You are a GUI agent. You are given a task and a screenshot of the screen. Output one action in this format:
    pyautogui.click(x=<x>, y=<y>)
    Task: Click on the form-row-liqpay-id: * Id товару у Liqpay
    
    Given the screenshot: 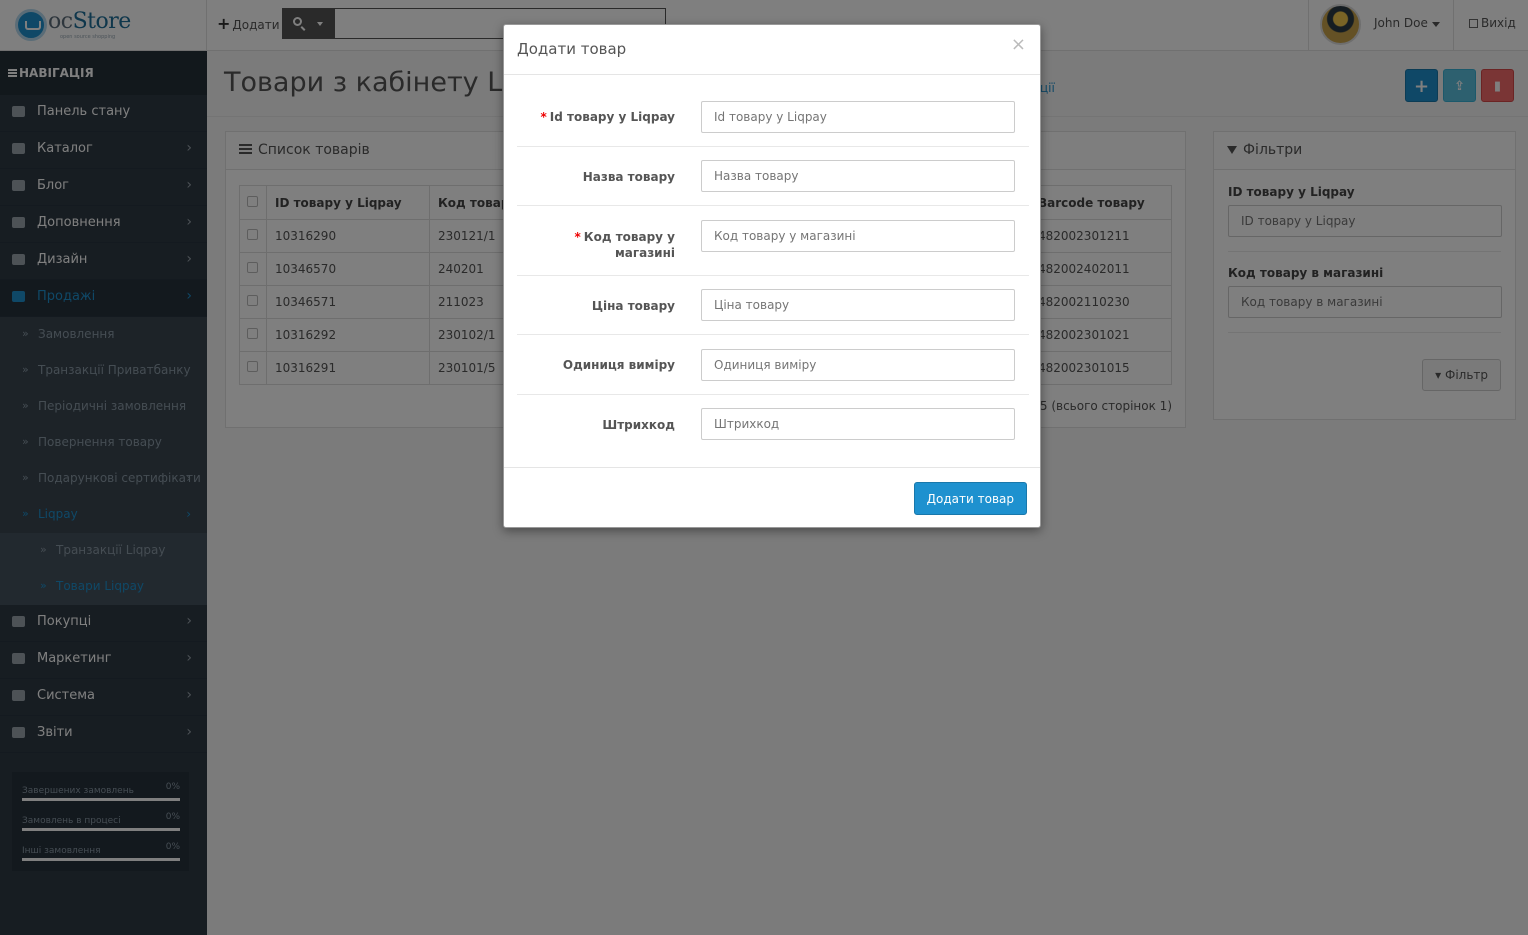 What is the action you would take?
    pyautogui.click(x=773, y=117)
    